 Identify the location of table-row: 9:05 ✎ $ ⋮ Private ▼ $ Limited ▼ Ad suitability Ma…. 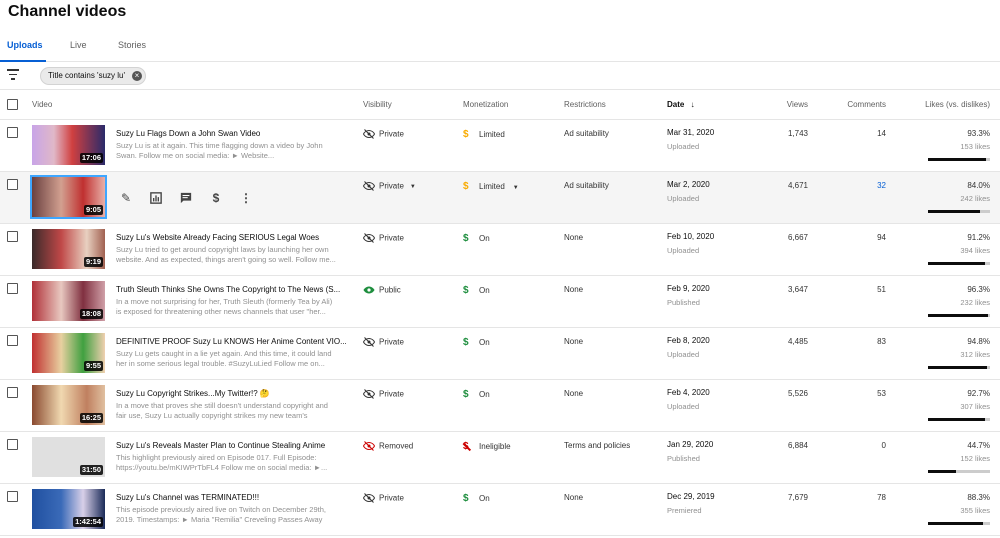
(500, 198).